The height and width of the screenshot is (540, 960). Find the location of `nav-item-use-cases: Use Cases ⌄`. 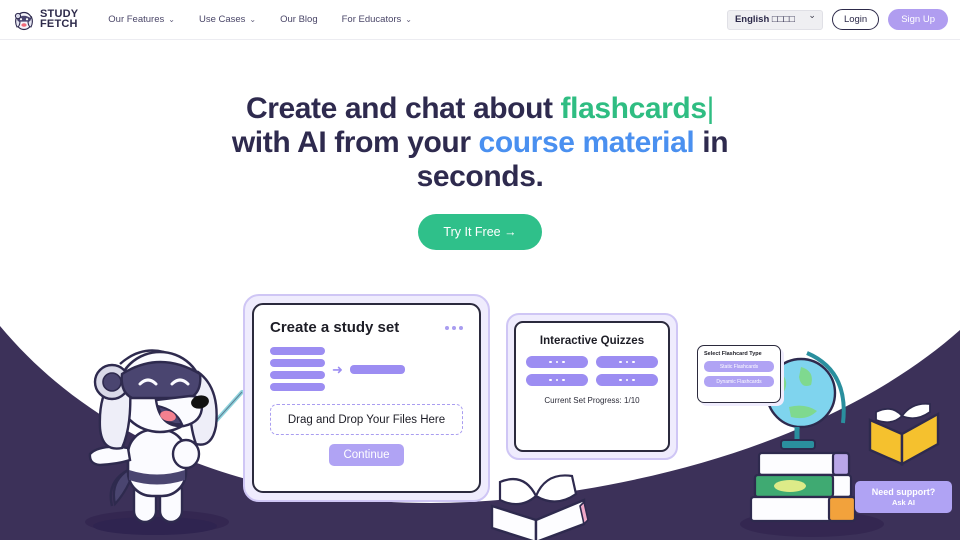

nav-item-use-cases: Use Cases ⌄ is located at coordinates (227, 19).